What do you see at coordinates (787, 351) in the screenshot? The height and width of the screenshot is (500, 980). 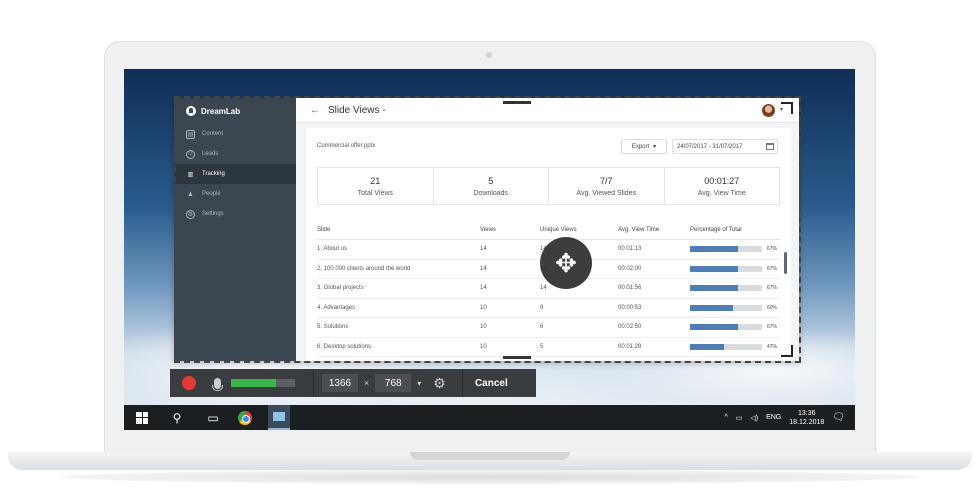 I see `resize-handle-bottom-right` at bounding box center [787, 351].